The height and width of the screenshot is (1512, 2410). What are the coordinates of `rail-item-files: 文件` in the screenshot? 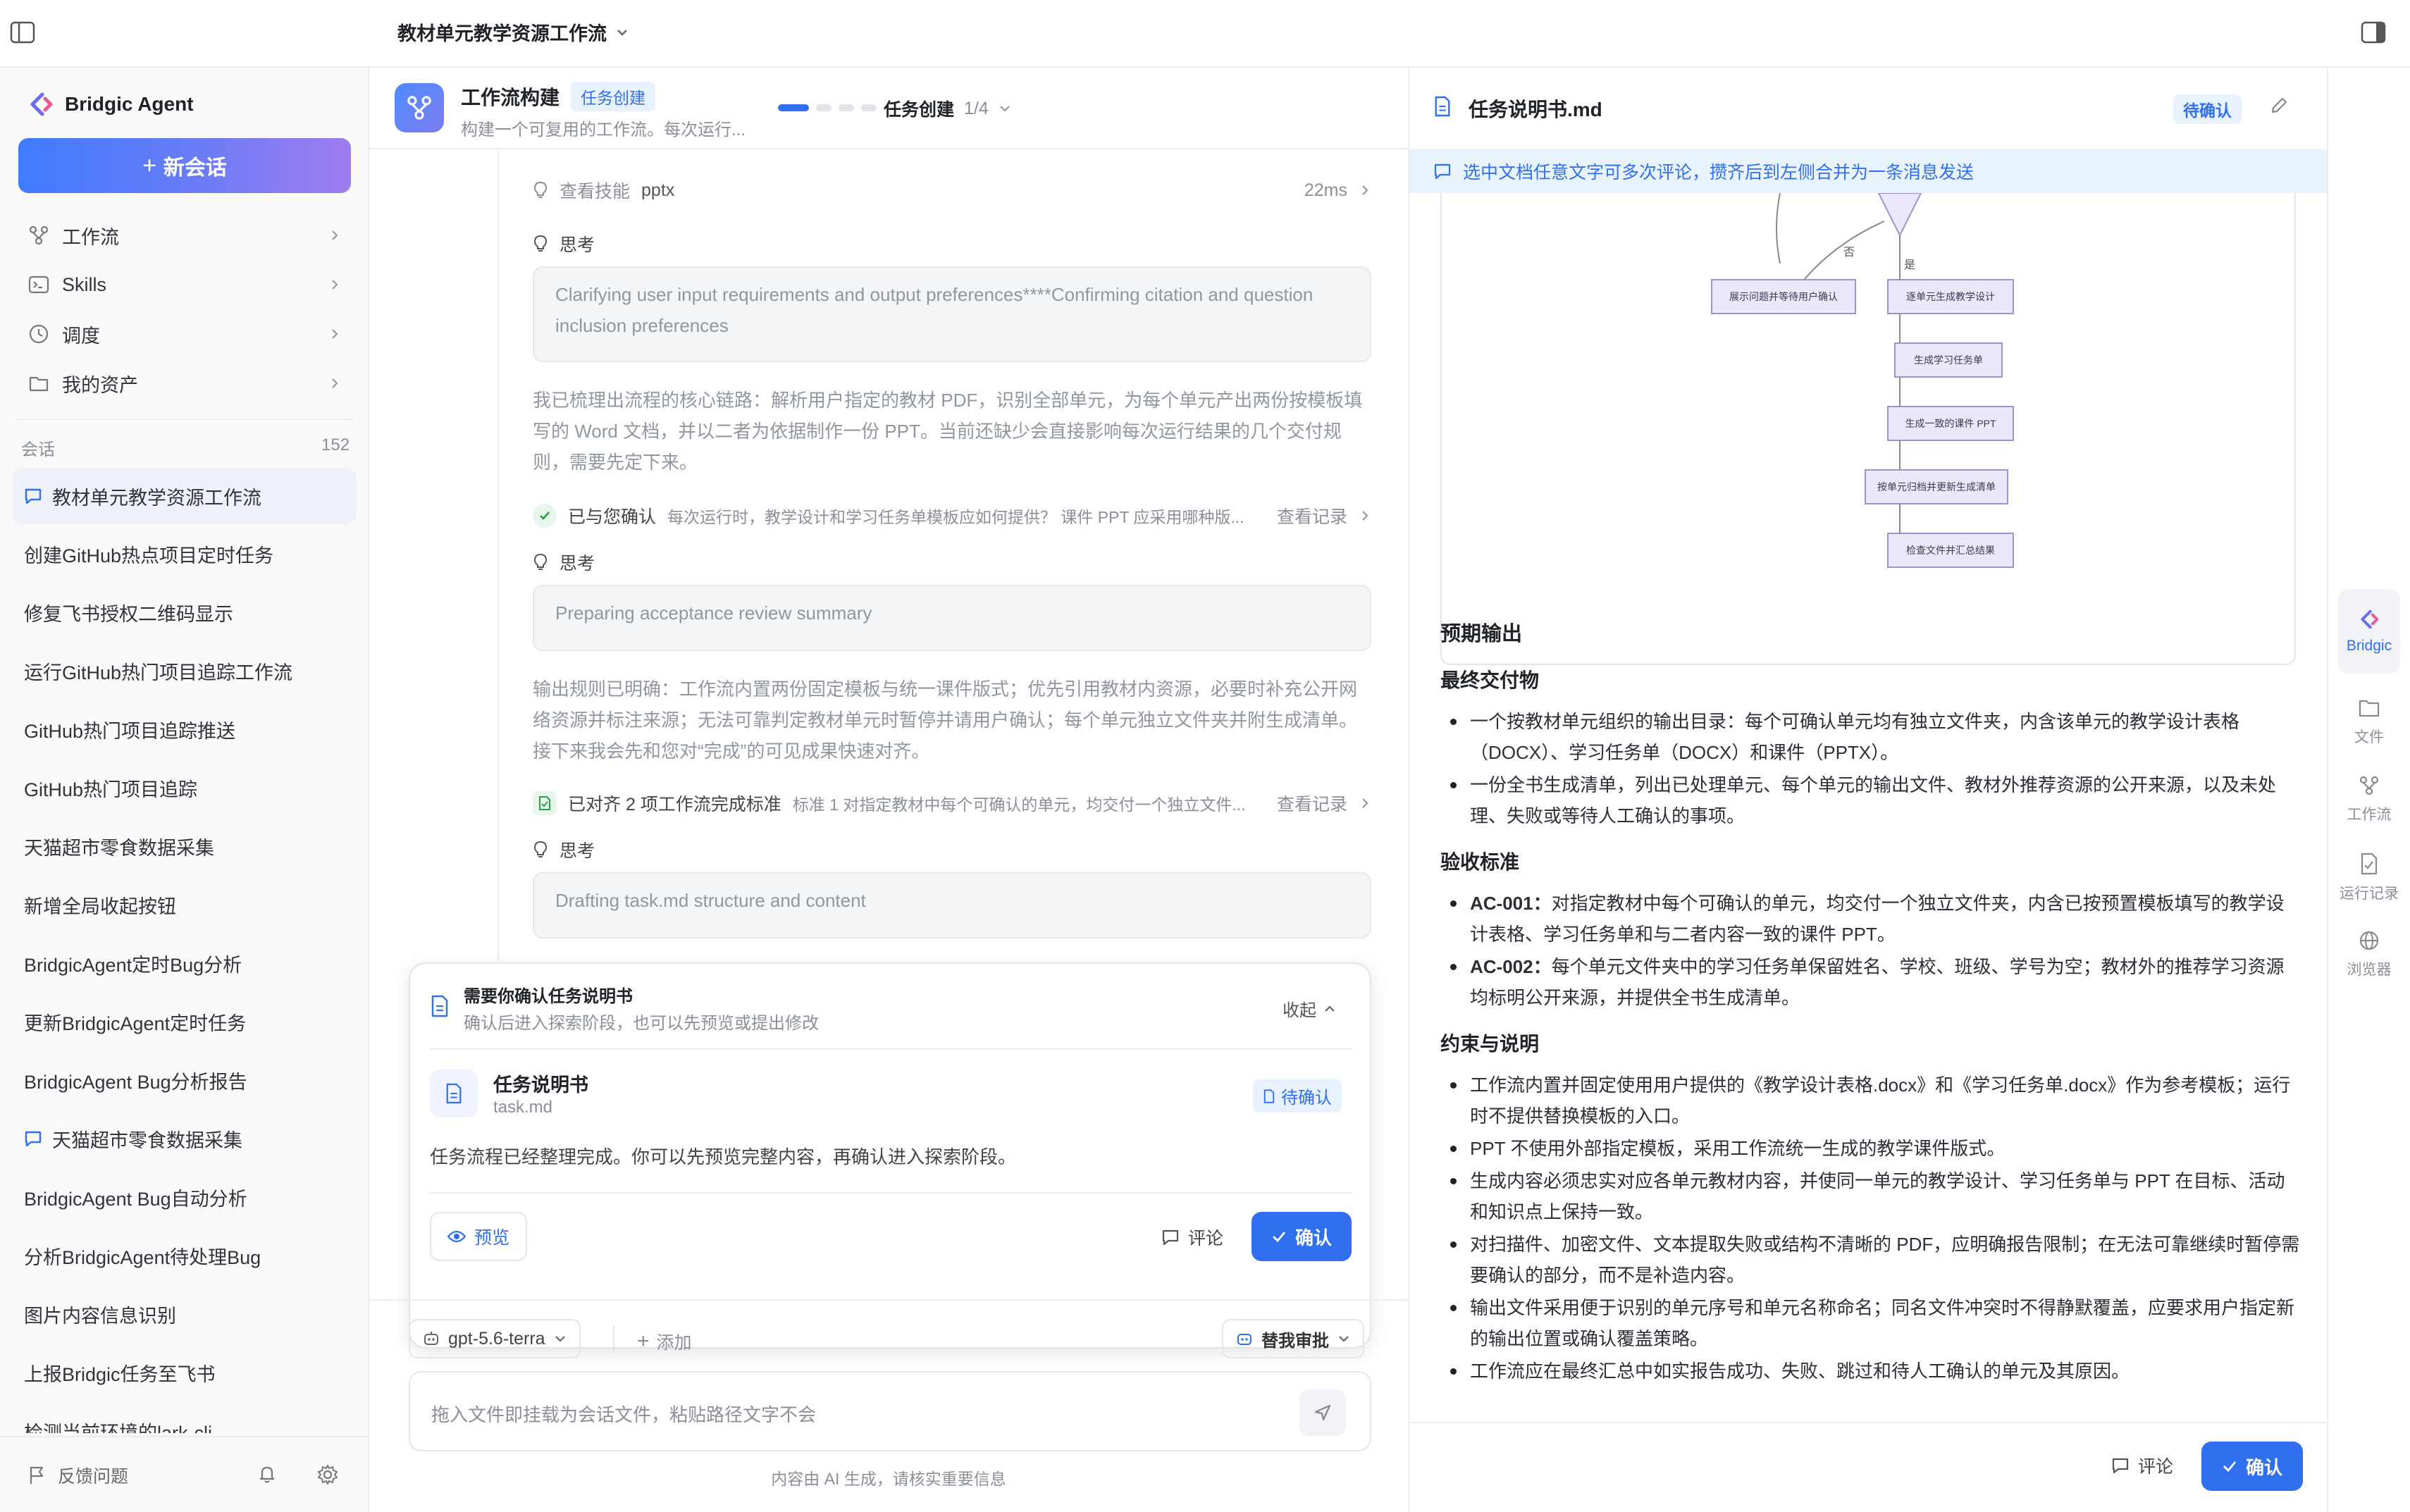 It's located at (2369, 722).